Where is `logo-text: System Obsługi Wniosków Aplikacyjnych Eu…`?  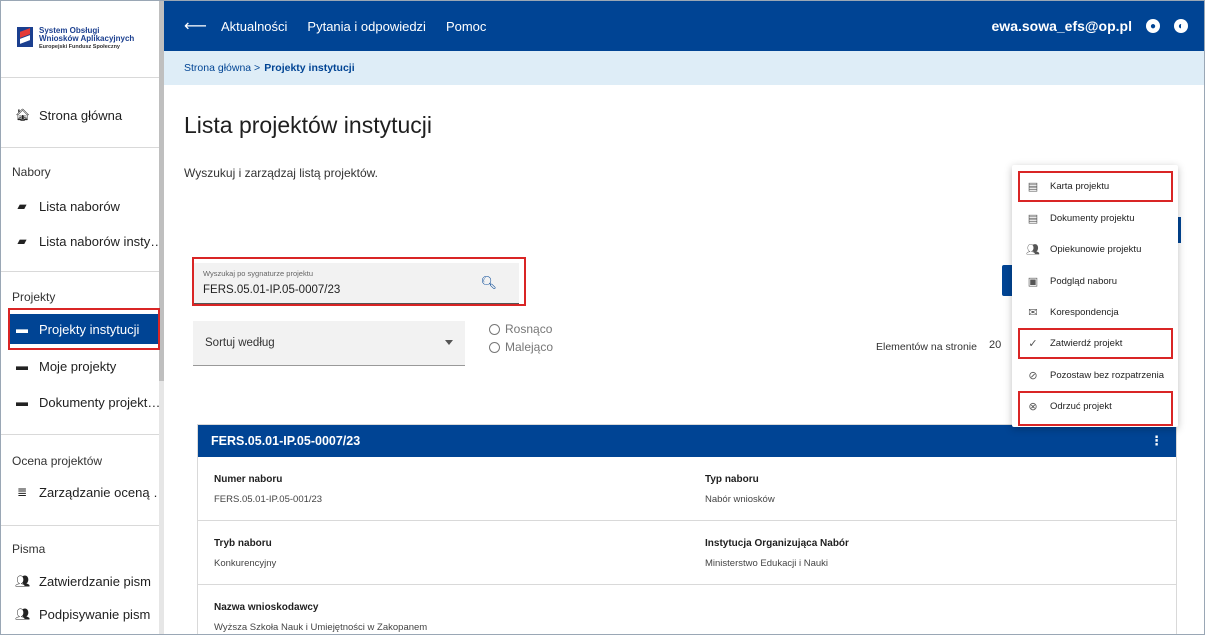
logo-text: System Obsługi Wniosków Aplikacyjnych Eu… is located at coordinates (86, 39).